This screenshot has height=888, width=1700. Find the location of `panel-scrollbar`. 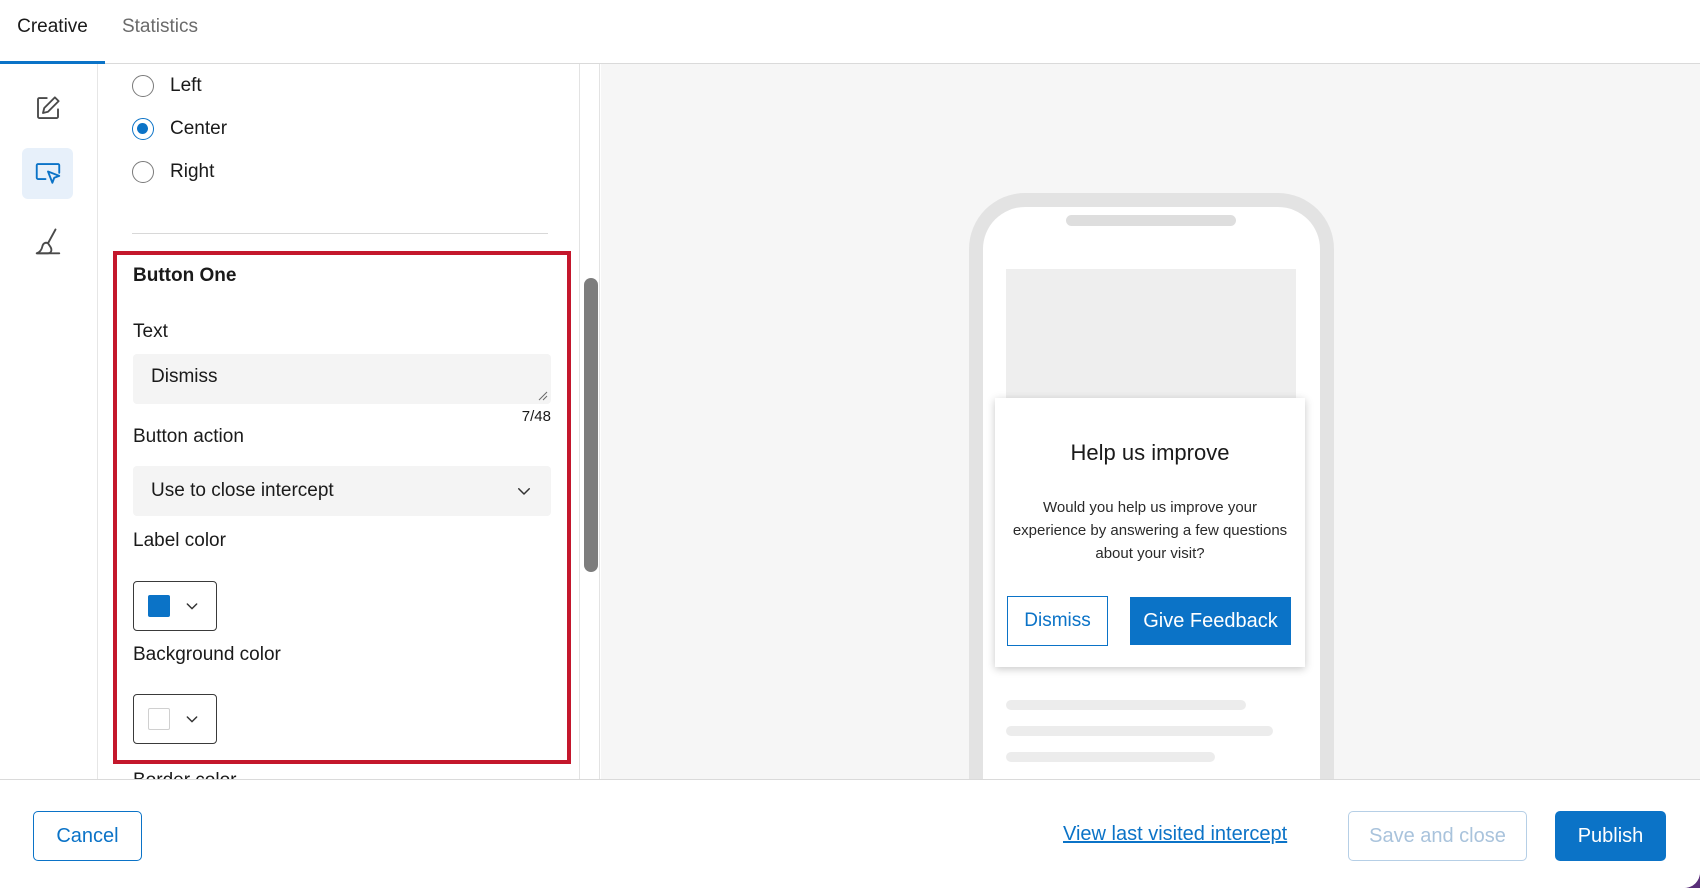

panel-scrollbar is located at coordinates (589, 459).